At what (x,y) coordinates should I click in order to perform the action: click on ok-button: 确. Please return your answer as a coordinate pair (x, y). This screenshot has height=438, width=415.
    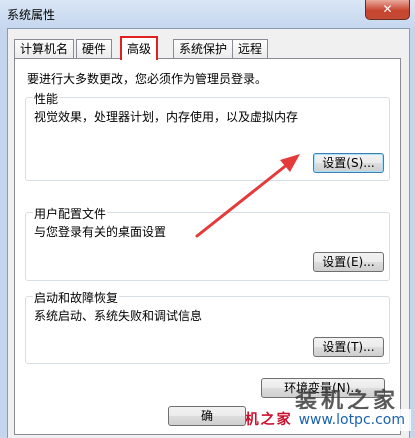
    Looking at the image, I should click on (207, 416).